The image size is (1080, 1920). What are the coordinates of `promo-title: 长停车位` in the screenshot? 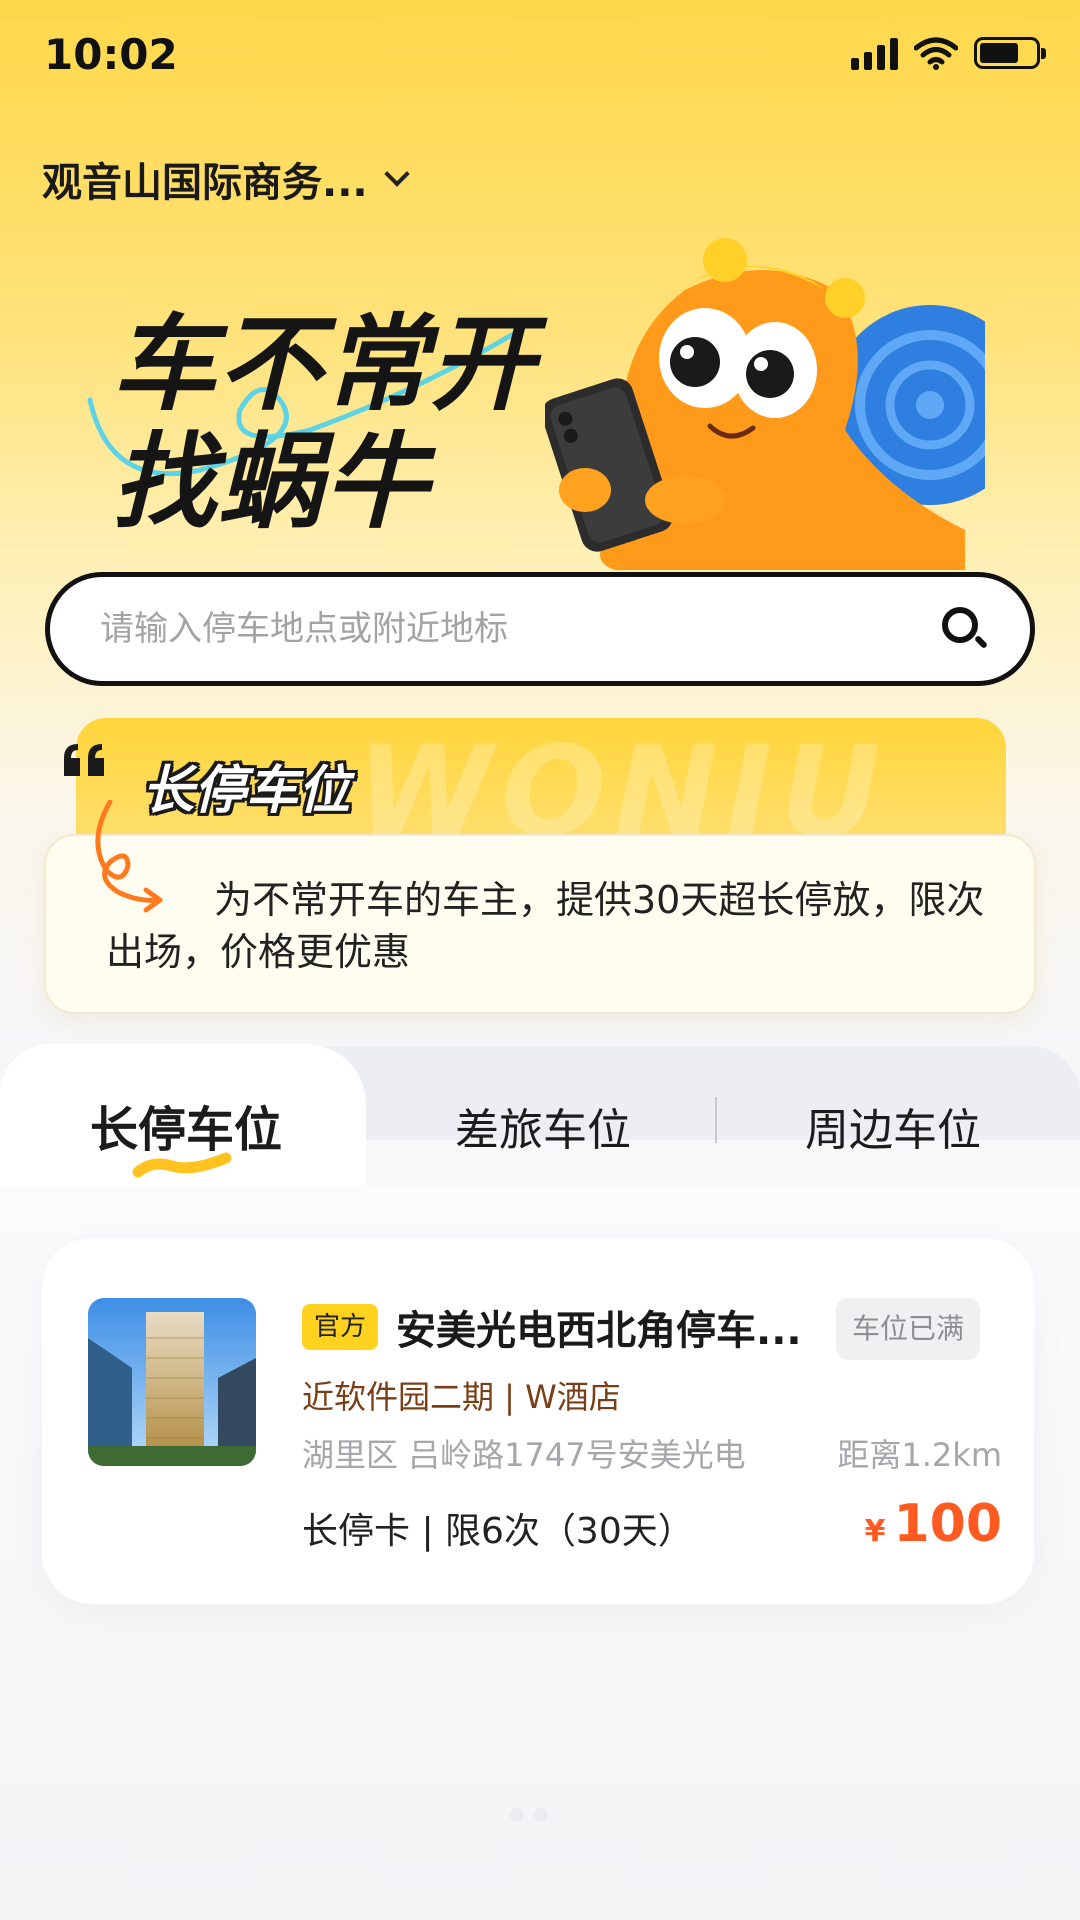 It's located at (246, 791).